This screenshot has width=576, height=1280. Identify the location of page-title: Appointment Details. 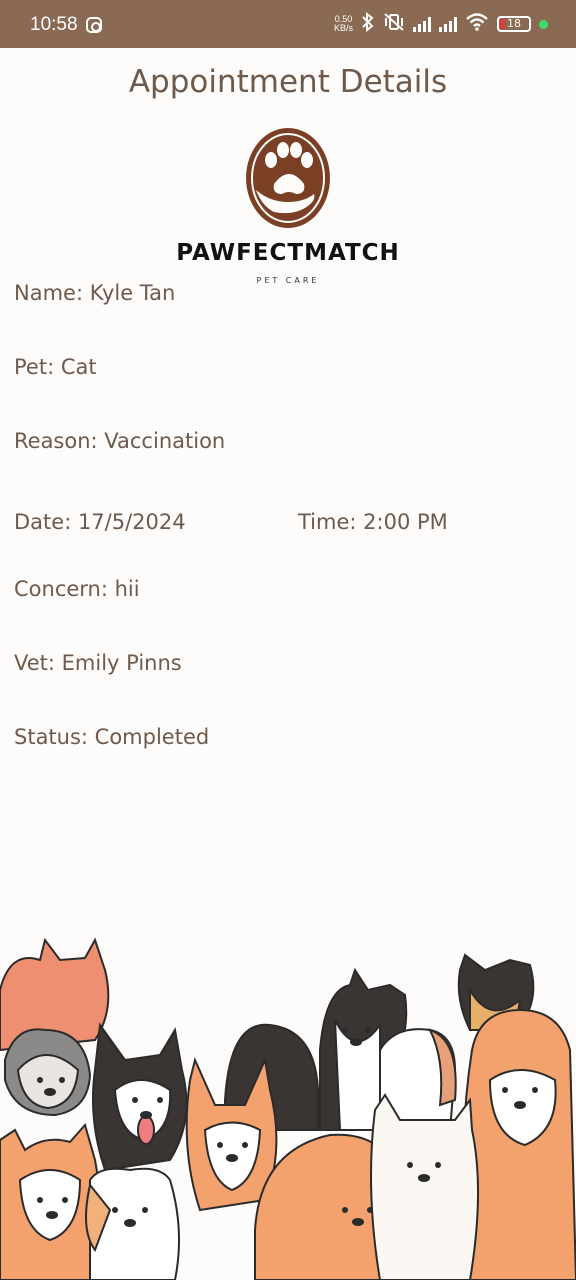
(288, 82).